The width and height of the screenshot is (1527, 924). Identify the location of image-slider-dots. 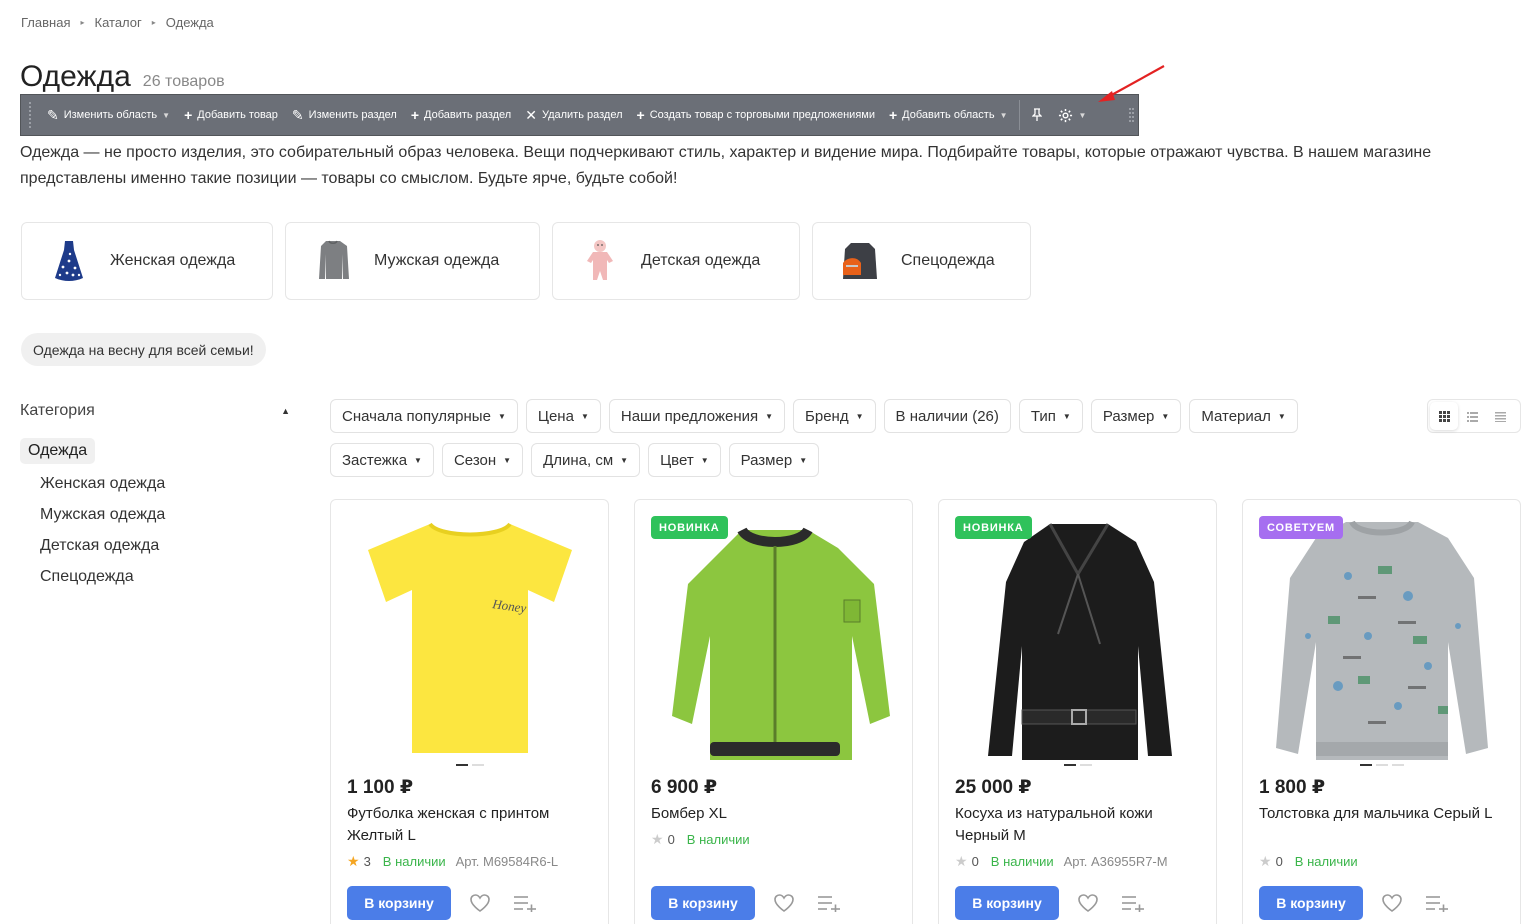
(469, 765).